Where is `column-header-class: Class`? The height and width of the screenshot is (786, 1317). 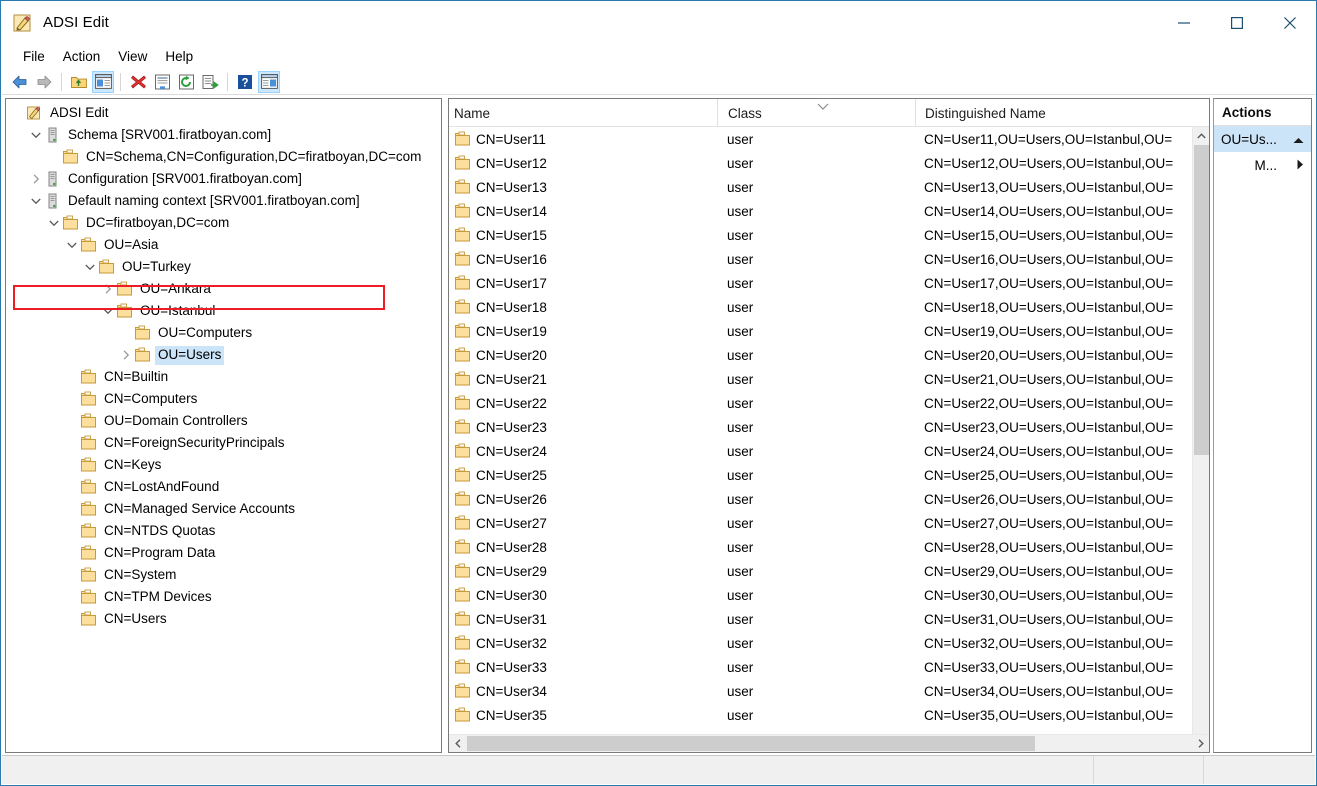 column-header-class: Class is located at coordinates (816, 113).